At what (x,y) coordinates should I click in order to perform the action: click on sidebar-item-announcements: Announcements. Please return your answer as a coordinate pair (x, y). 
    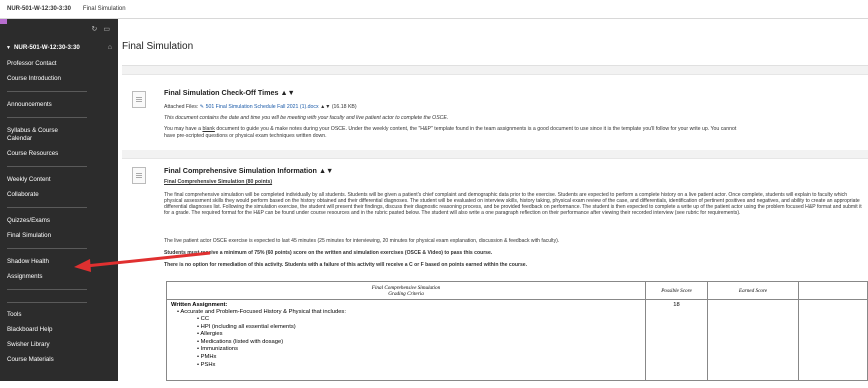
    Looking at the image, I should click on (29, 104).